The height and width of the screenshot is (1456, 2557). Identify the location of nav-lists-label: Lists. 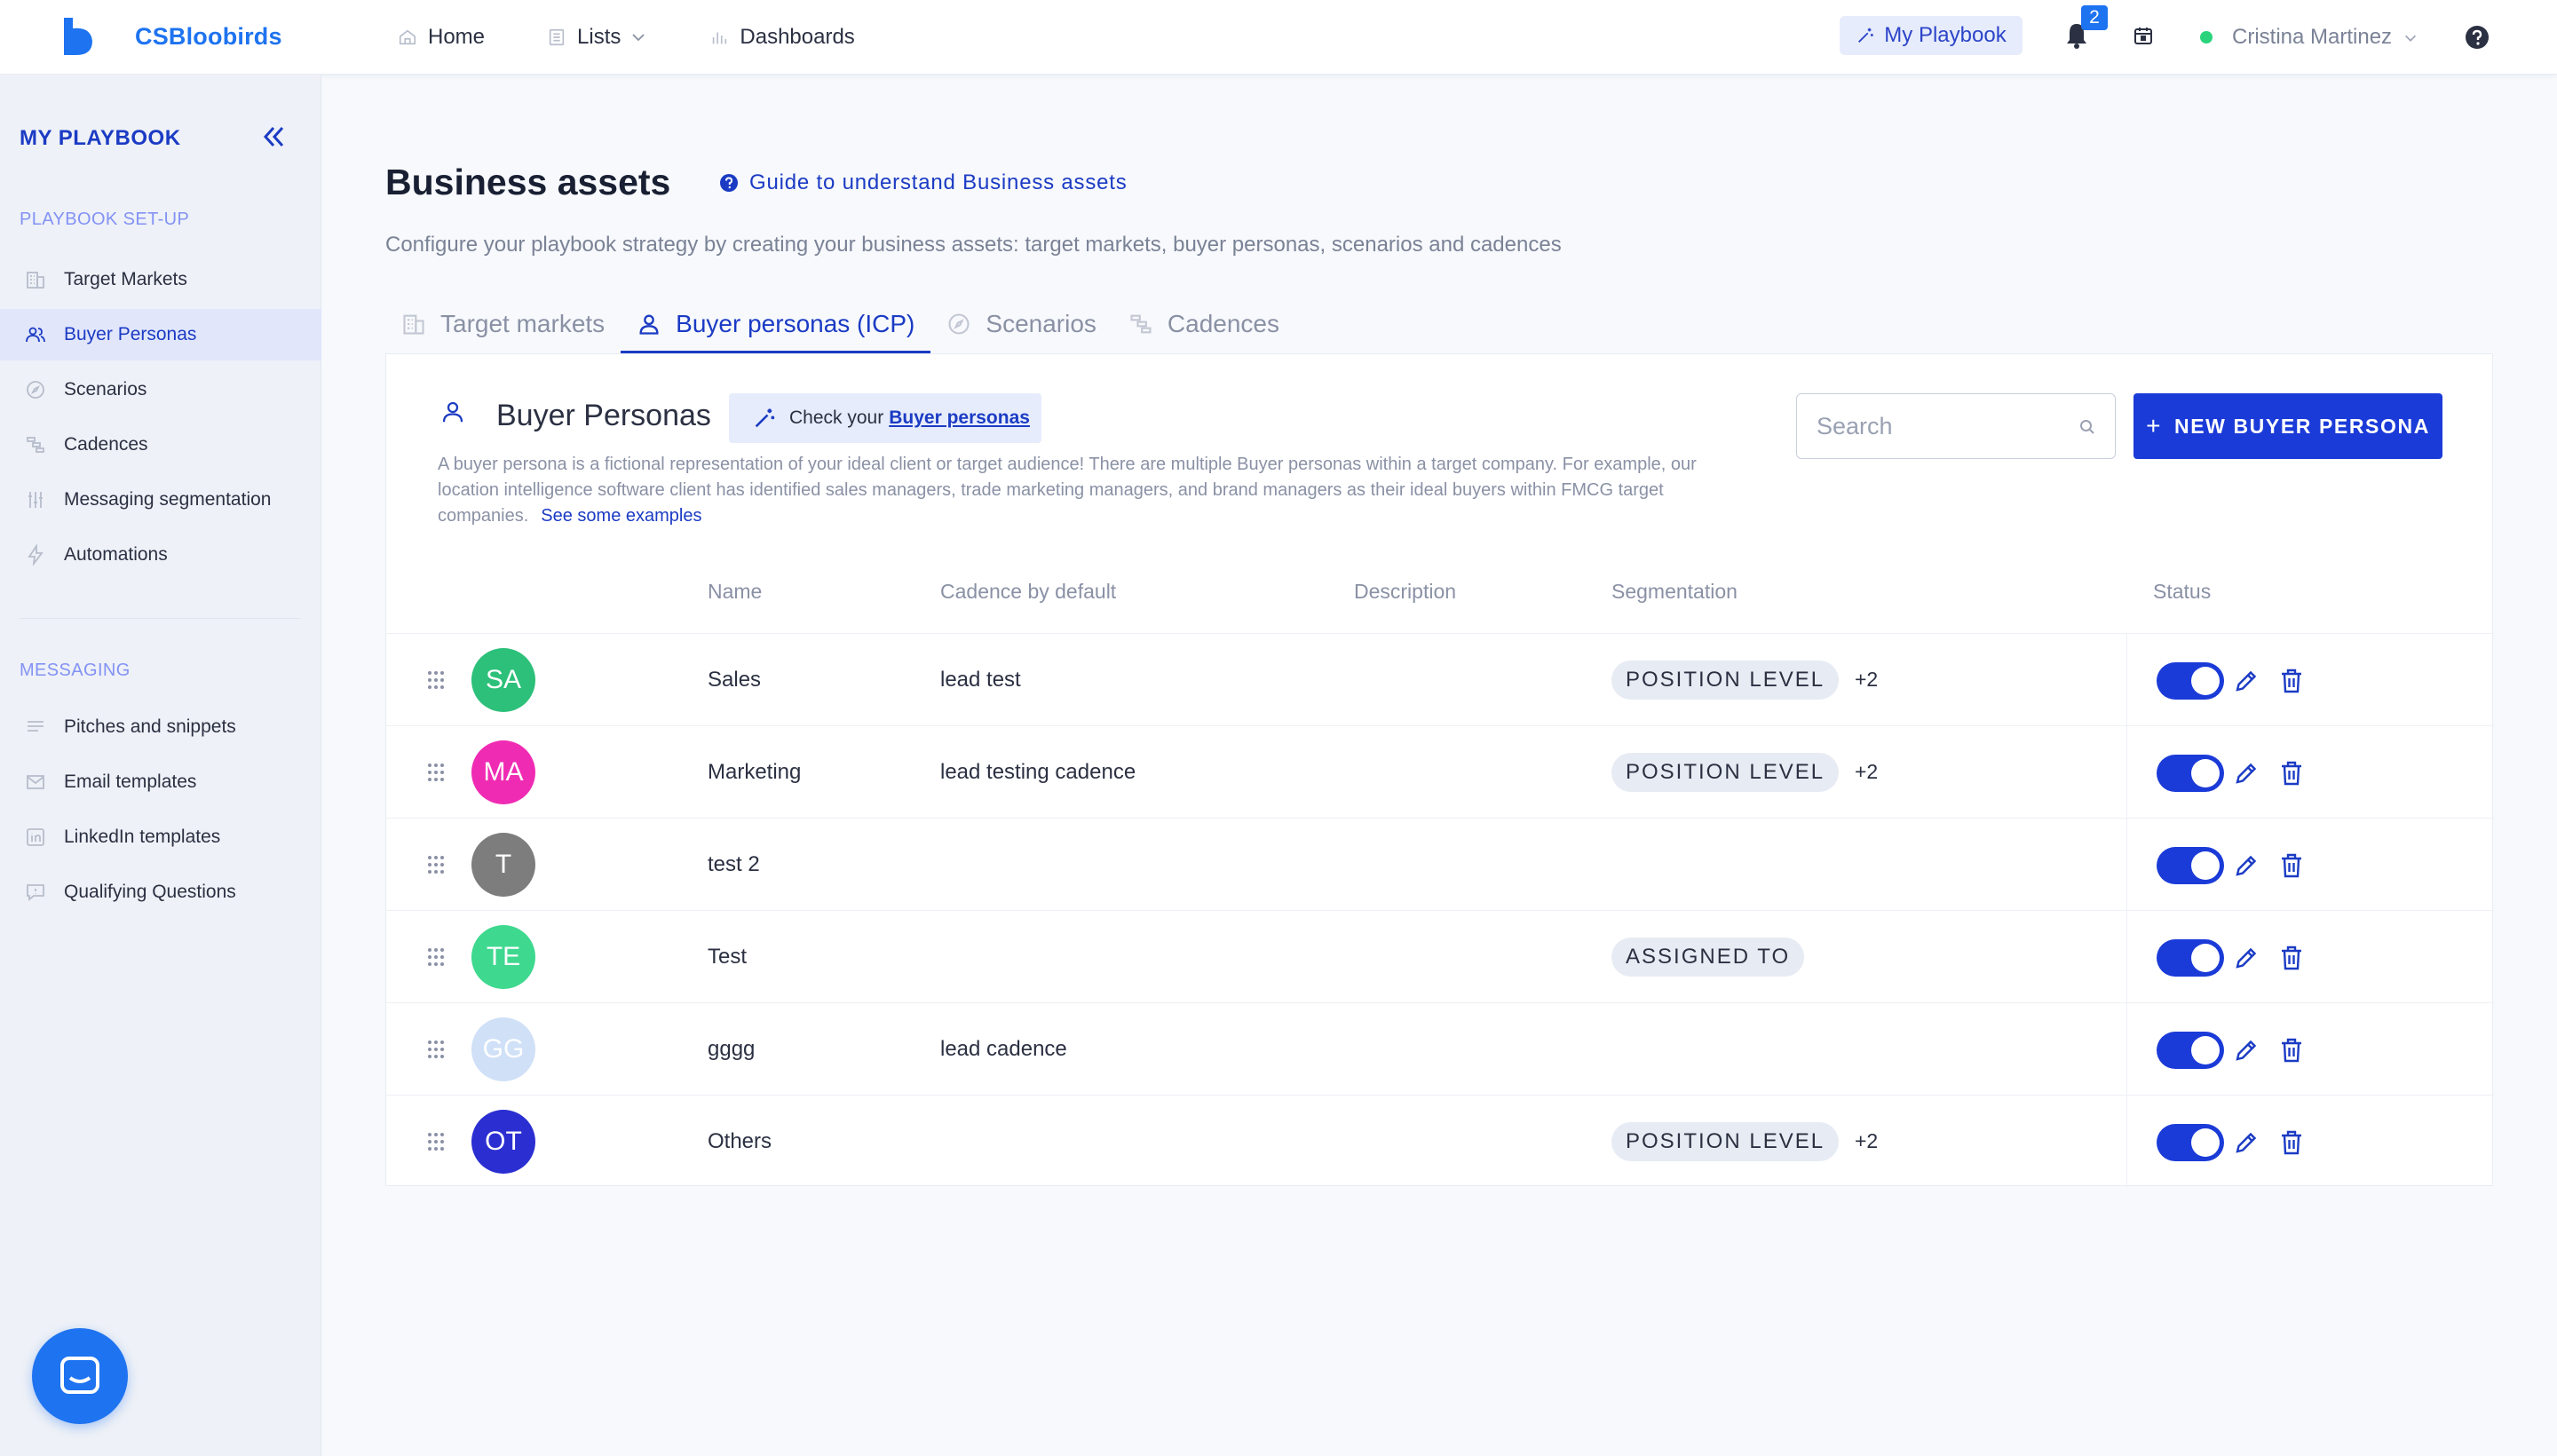
(599, 37).